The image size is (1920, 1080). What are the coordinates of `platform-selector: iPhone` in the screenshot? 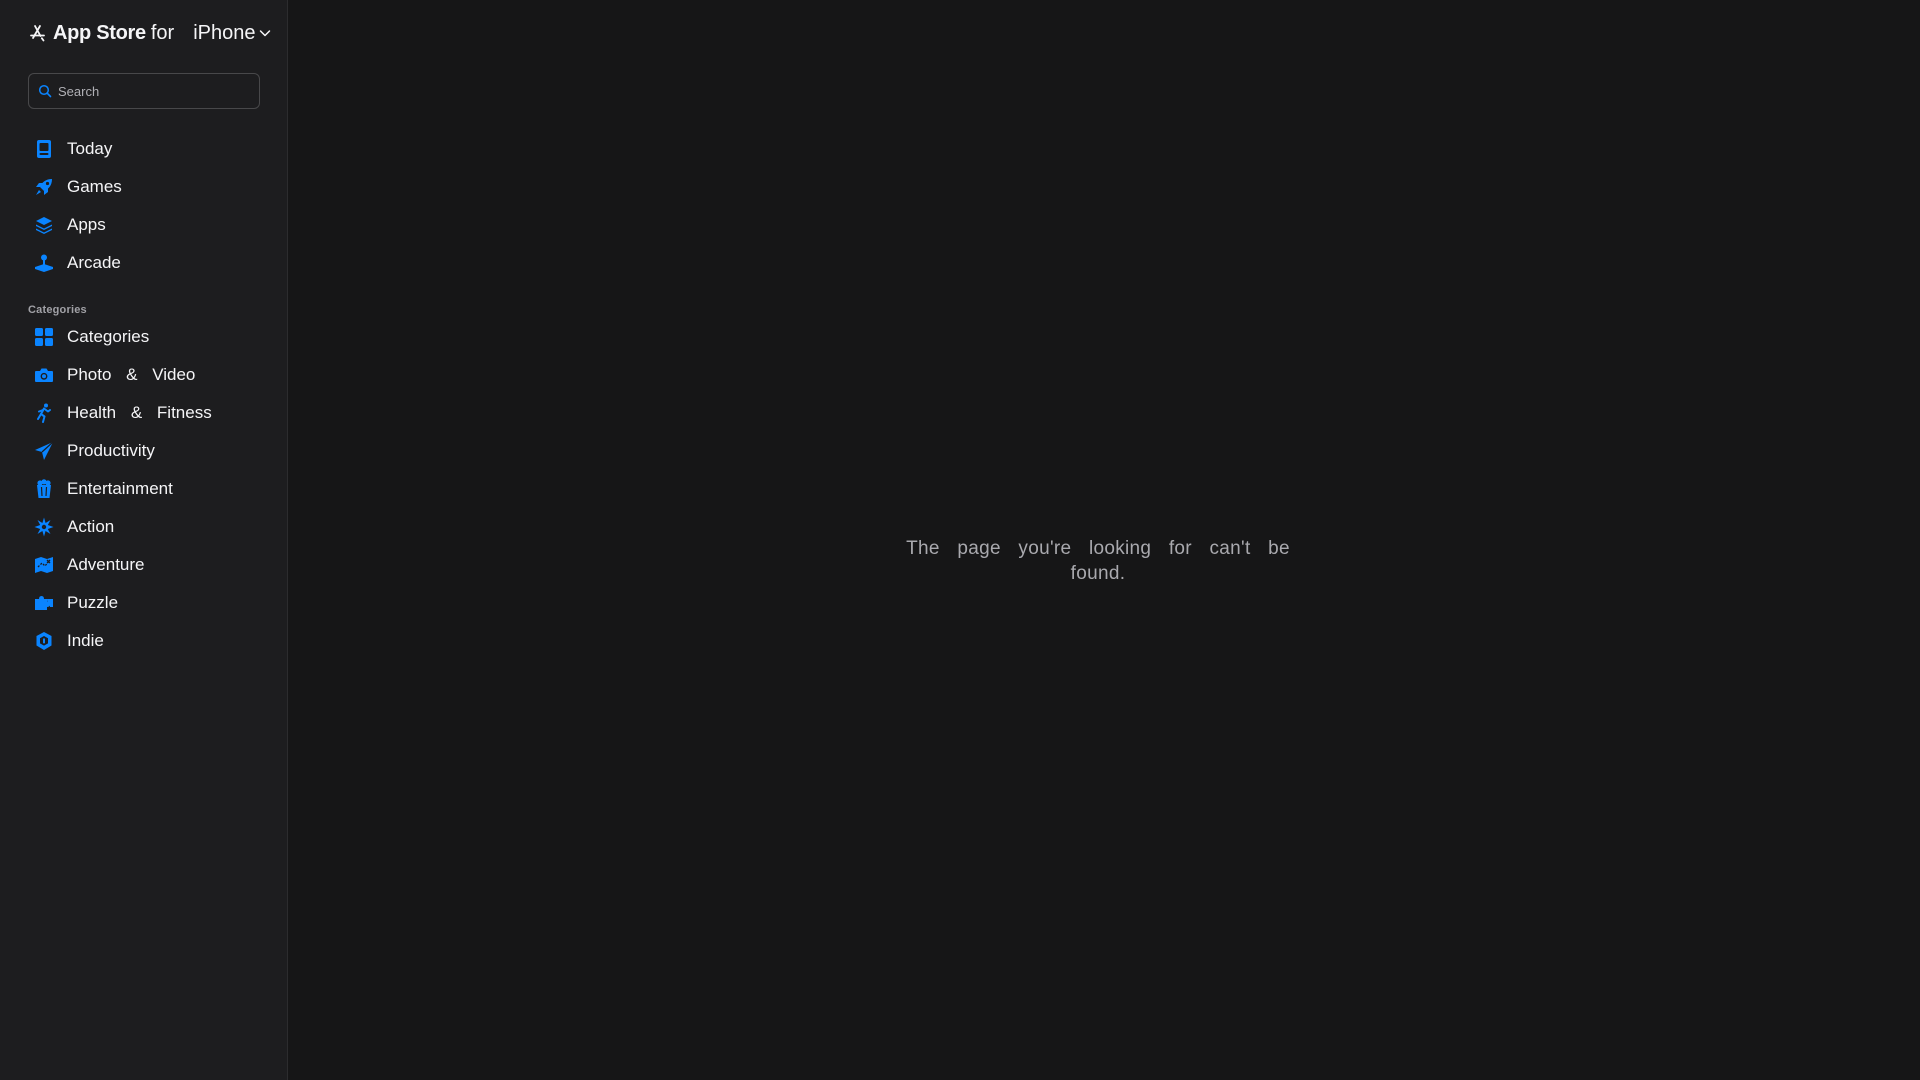 It's located at (232, 33).